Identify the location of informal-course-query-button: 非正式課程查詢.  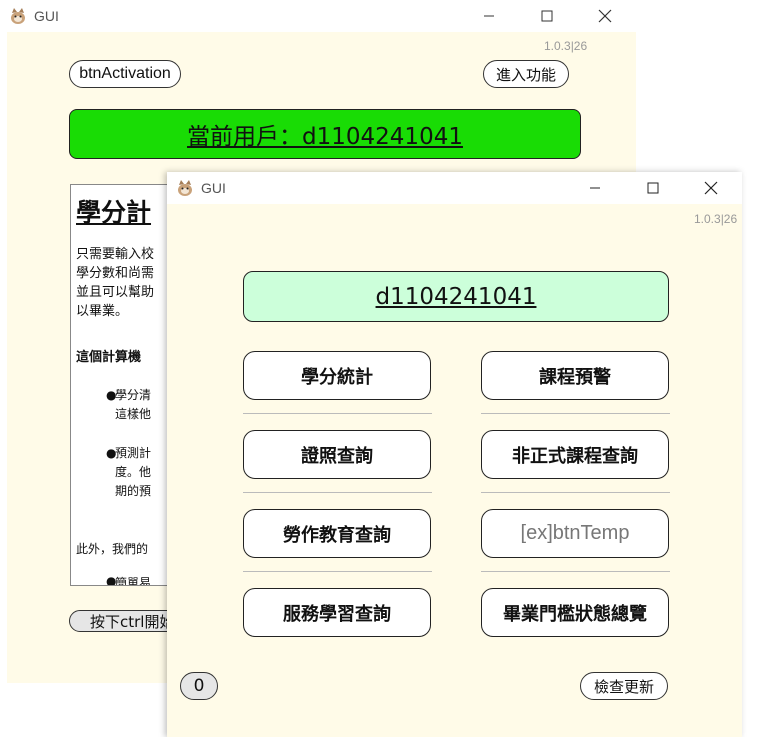
(575, 454).